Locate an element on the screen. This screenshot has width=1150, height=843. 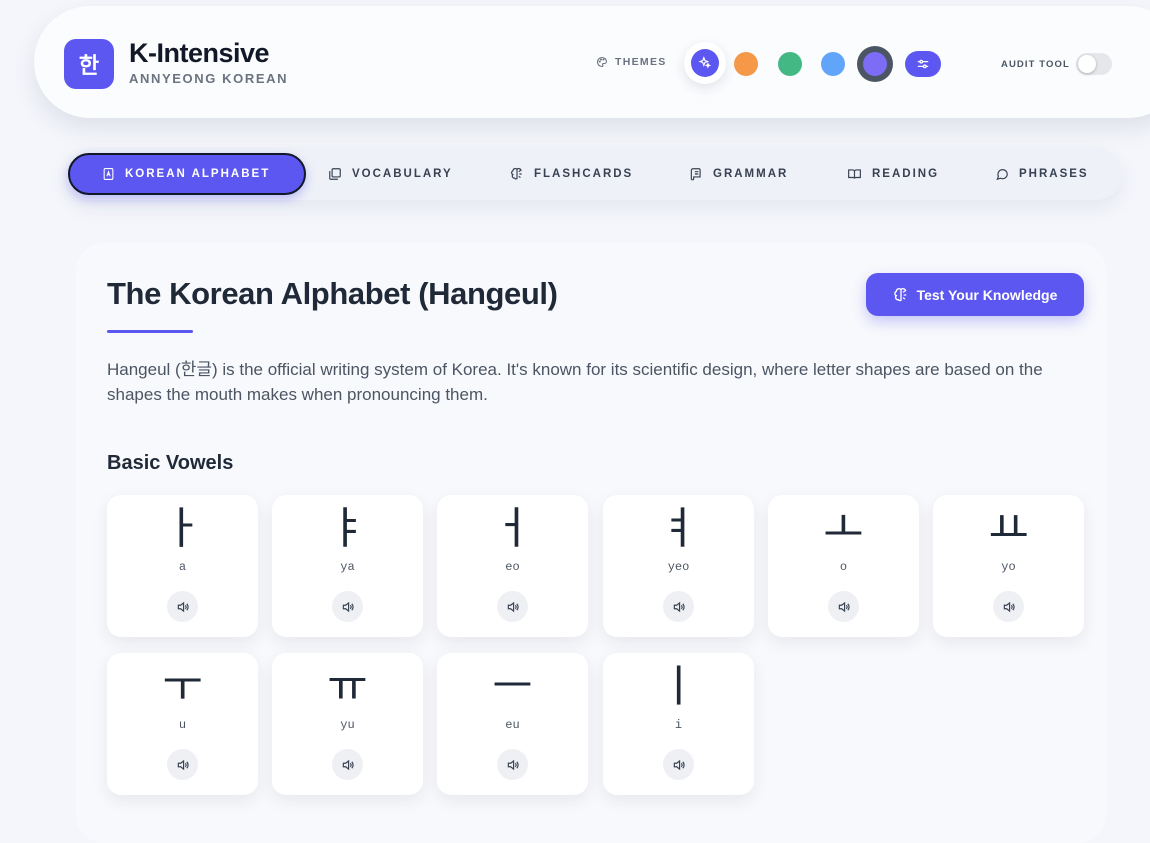
vowel-romanization: eu is located at coordinates (512, 725).